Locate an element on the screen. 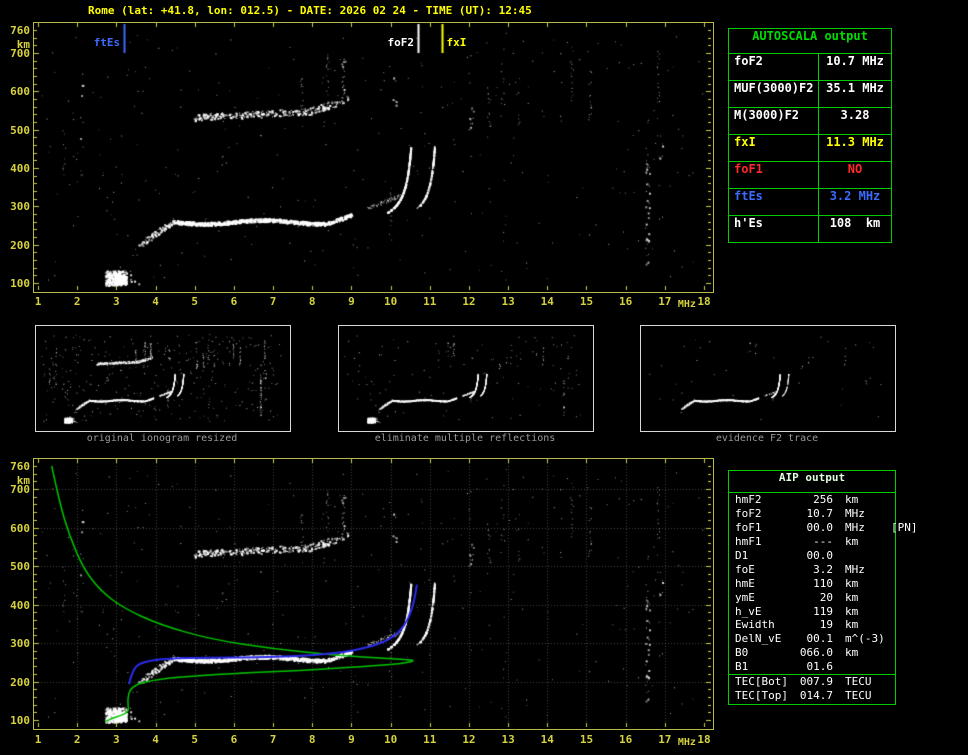 This screenshot has width=968, height=755. thumb-original-ionogram-canvas is located at coordinates (162, 377).